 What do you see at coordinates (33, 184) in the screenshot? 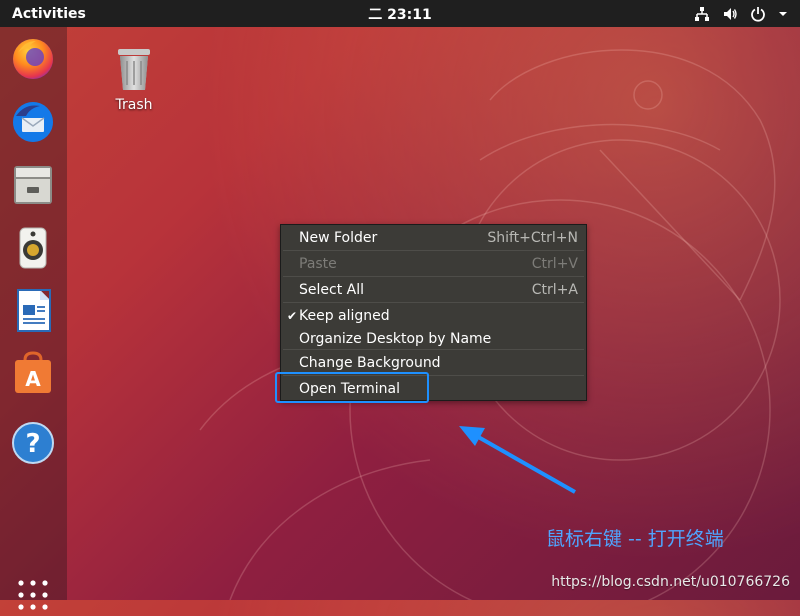
I see `files-icon` at bounding box center [33, 184].